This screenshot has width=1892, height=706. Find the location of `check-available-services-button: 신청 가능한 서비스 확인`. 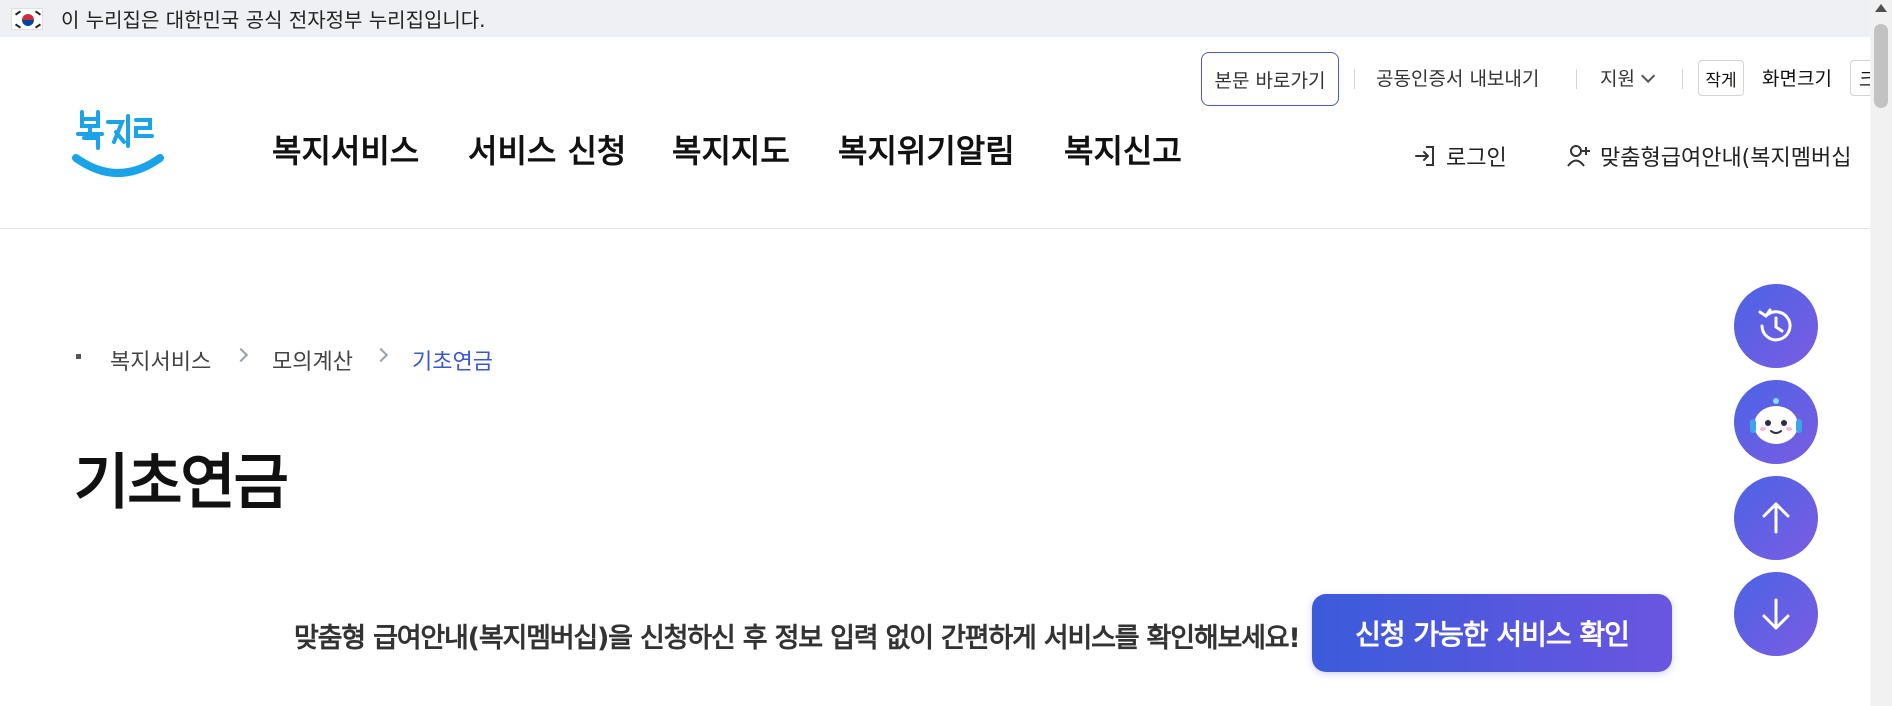

check-available-services-button: 신청 가능한 서비스 확인 is located at coordinates (1492, 633).